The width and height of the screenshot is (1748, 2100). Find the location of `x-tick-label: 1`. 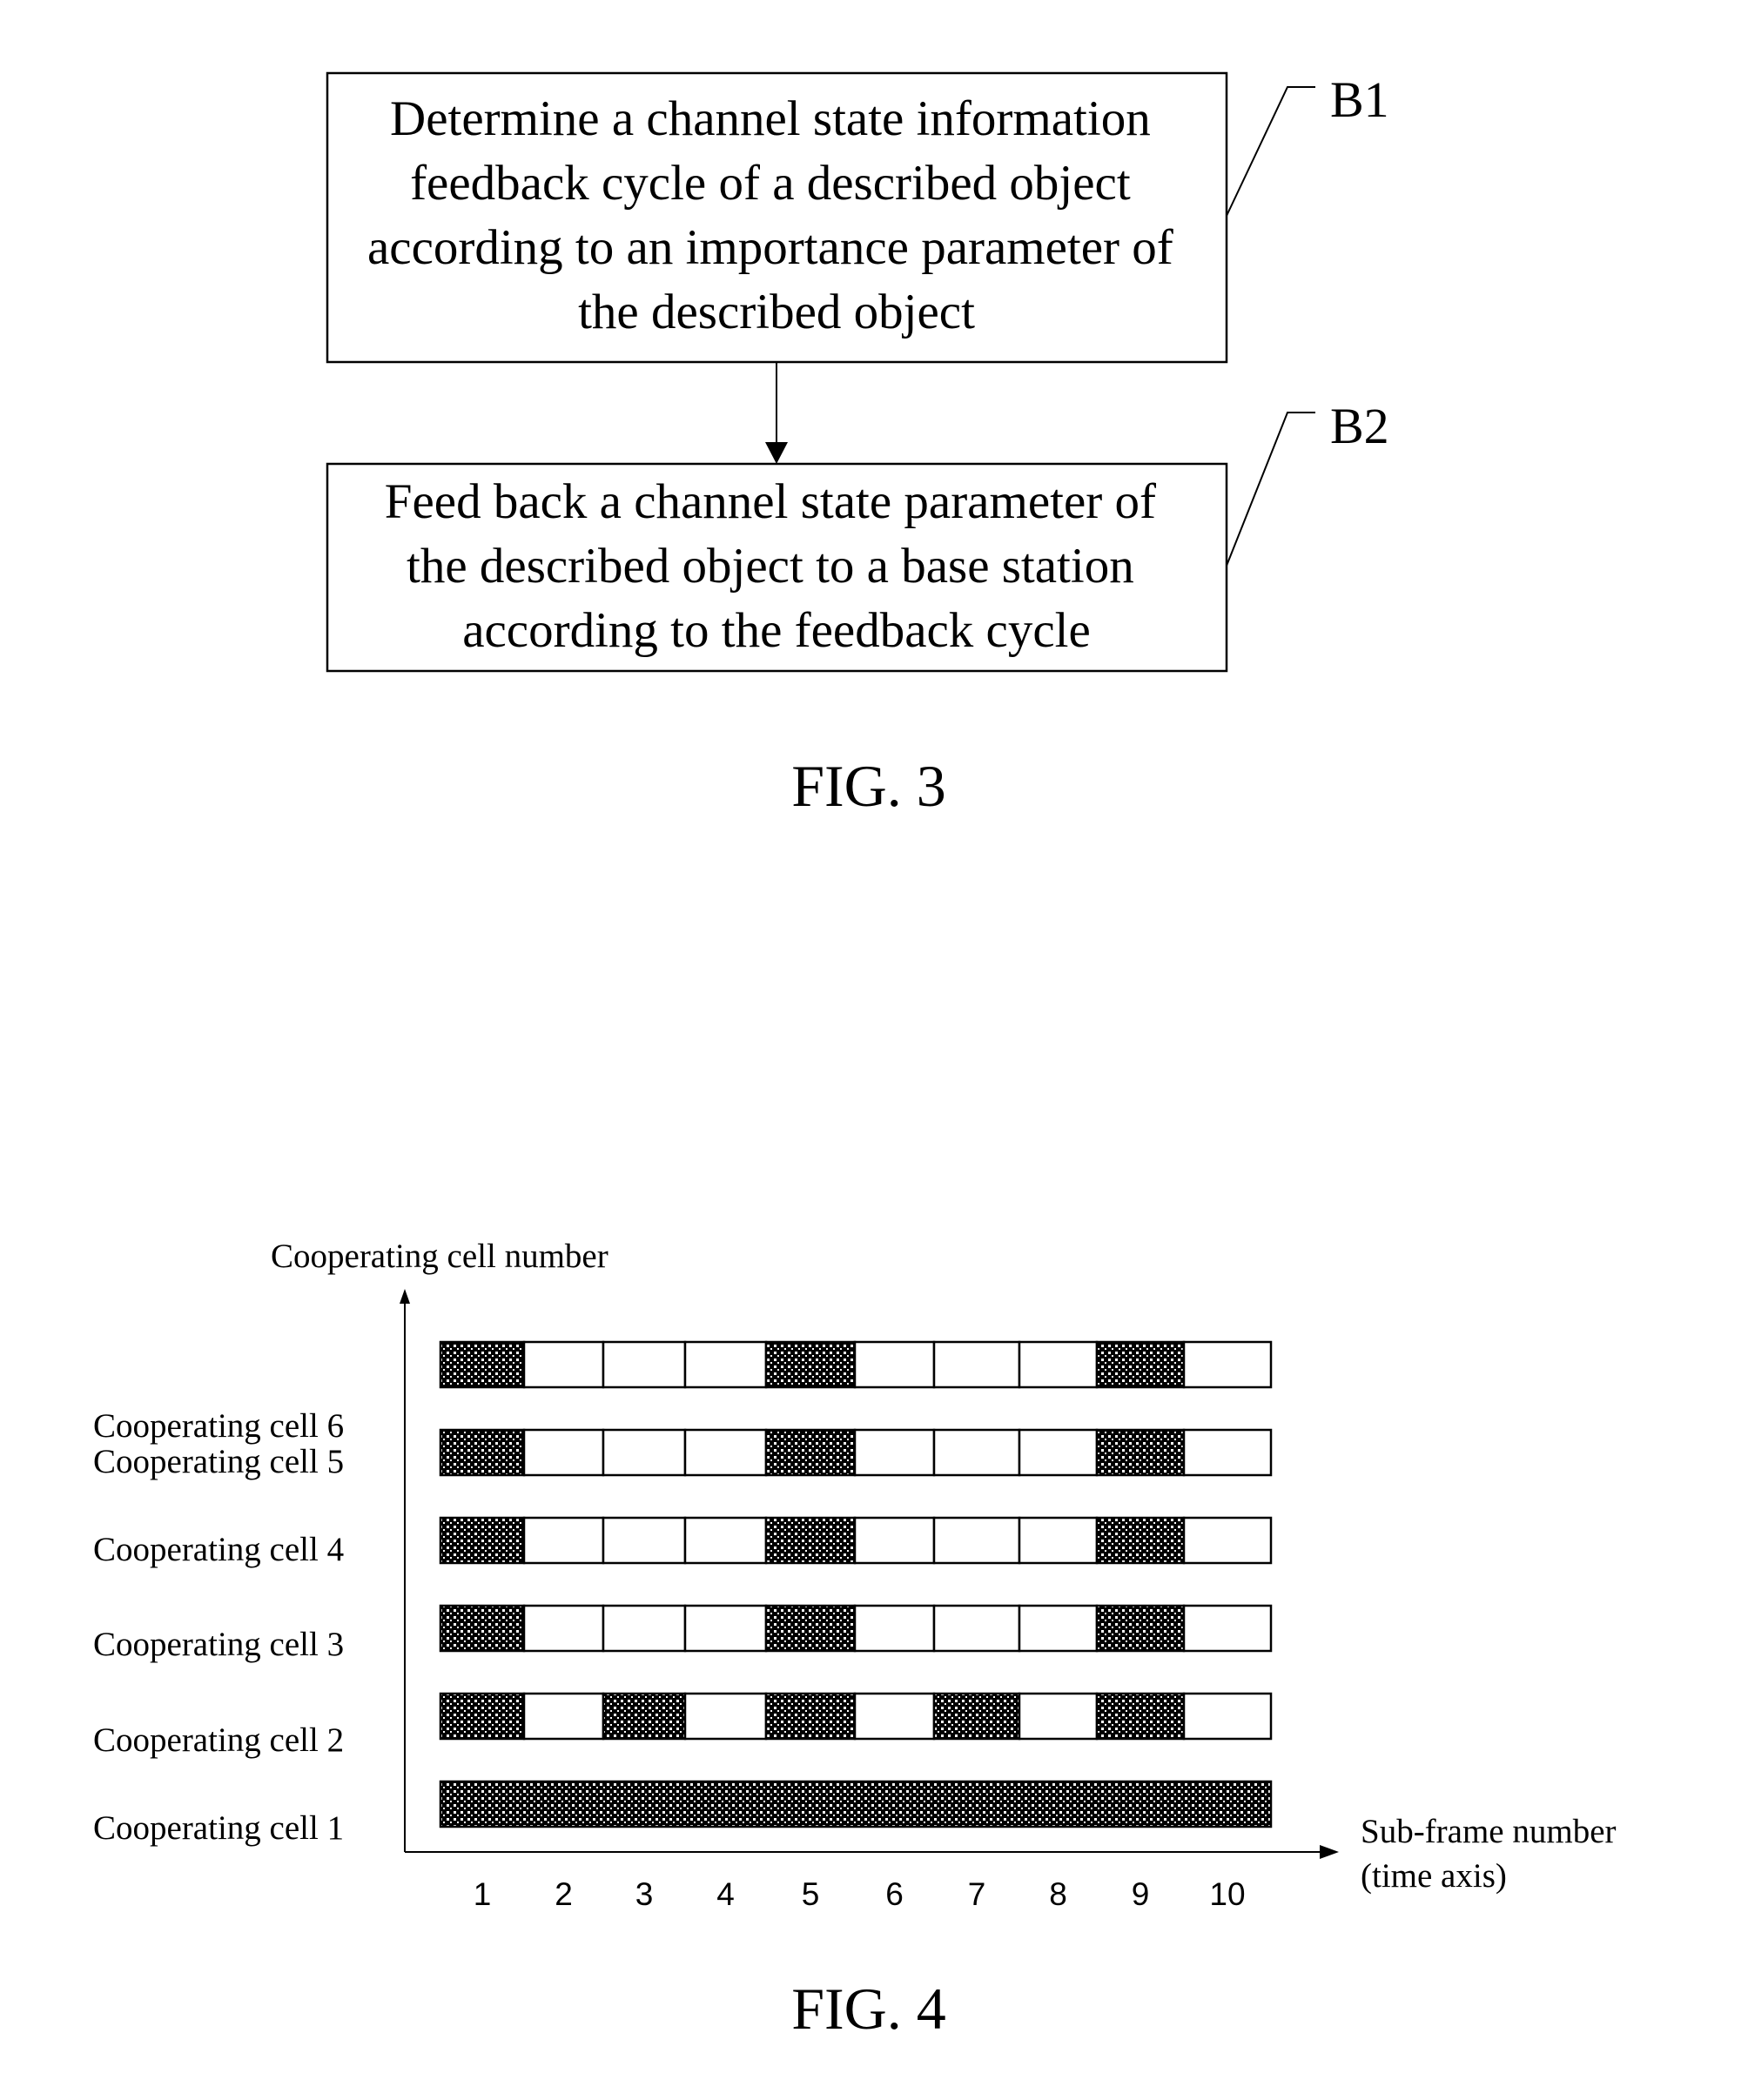

x-tick-label: 1 is located at coordinates (483, 1894).